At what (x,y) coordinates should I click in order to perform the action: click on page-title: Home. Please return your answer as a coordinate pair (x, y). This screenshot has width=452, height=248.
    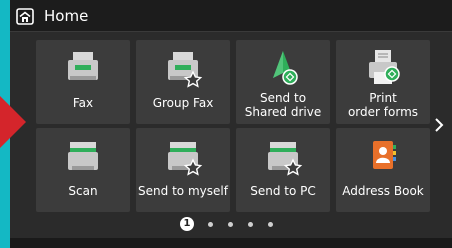
    Looking at the image, I should click on (66, 16).